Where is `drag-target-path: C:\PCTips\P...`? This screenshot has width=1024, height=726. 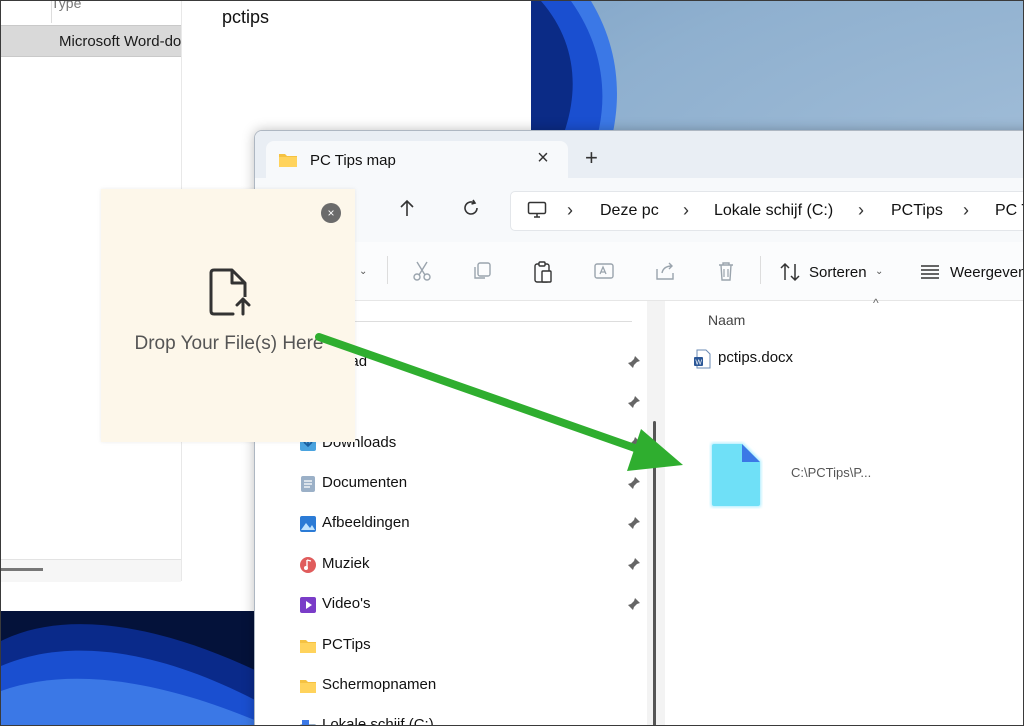
drag-target-path: C:\PCTips\P... is located at coordinates (831, 472).